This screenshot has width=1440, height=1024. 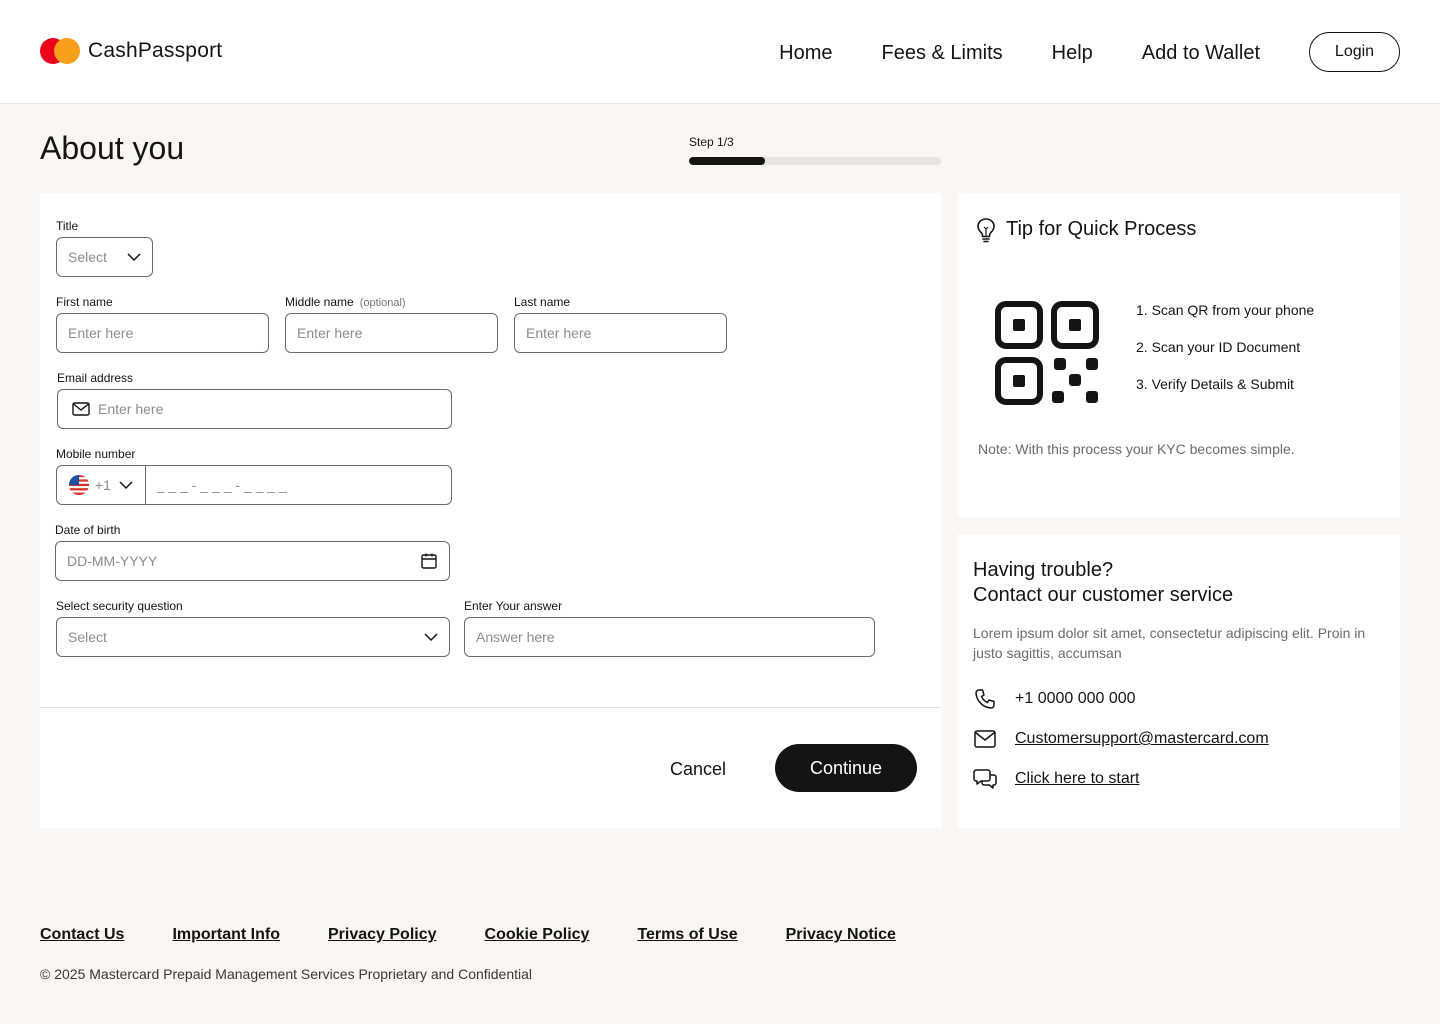 I want to click on help-title-line2: Contact our customer service, so click(x=1103, y=595).